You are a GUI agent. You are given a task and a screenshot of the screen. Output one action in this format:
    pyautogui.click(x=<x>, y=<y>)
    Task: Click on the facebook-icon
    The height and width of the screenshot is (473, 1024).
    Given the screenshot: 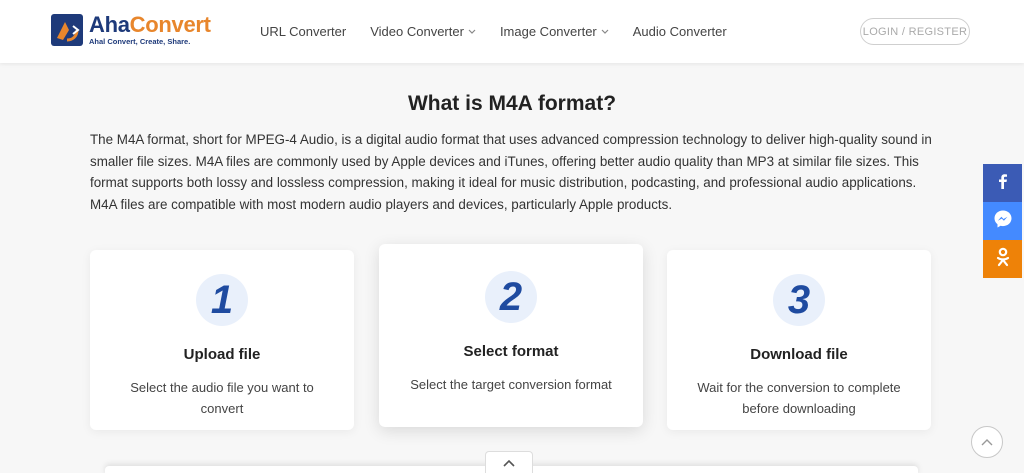 What is the action you would take?
    pyautogui.click(x=1003, y=183)
    